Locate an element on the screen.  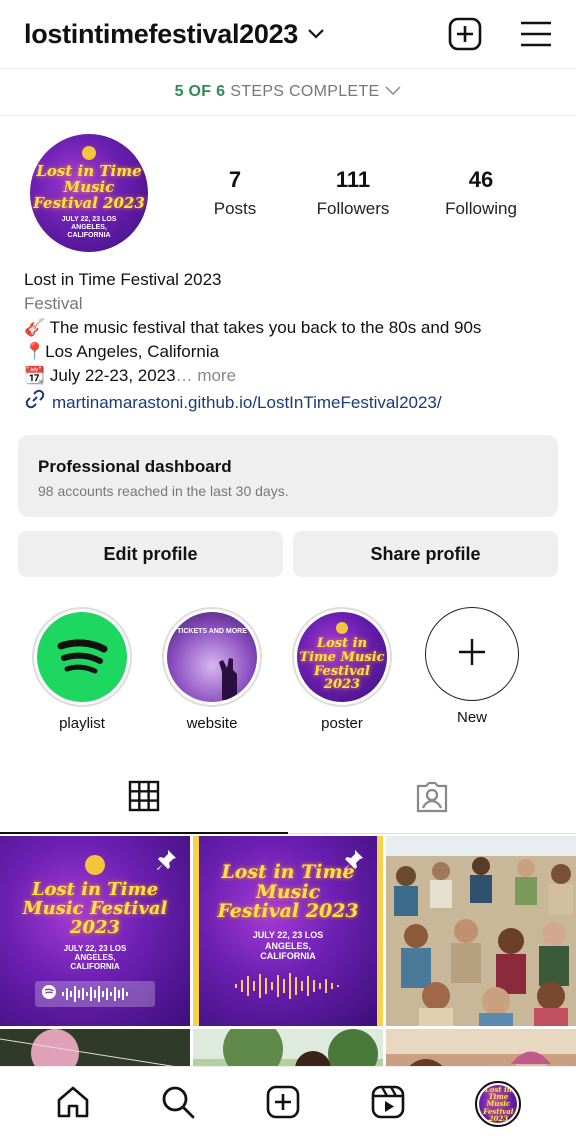
steps-count: 5 OF 6 is located at coordinates (200, 91).